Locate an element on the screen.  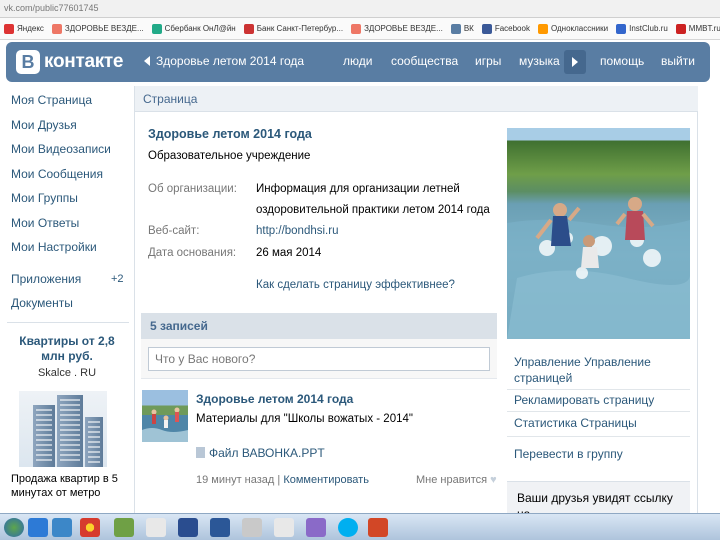
post-author: Здоровье летом 2014 года is located at coordinates (274, 399).